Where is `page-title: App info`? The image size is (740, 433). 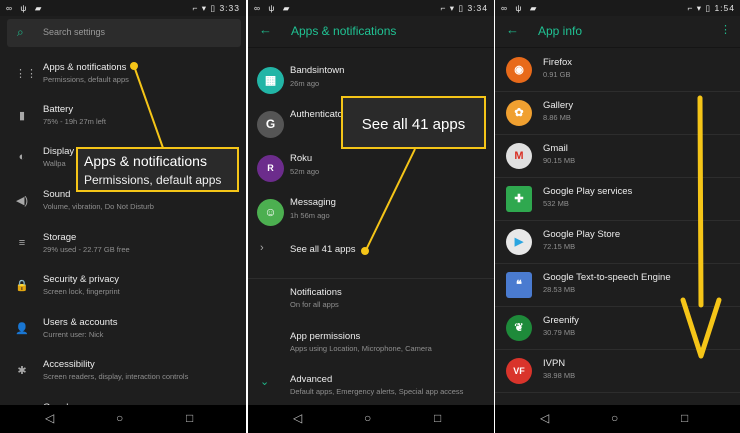
page-title: App info is located at coordinates (560, 31).